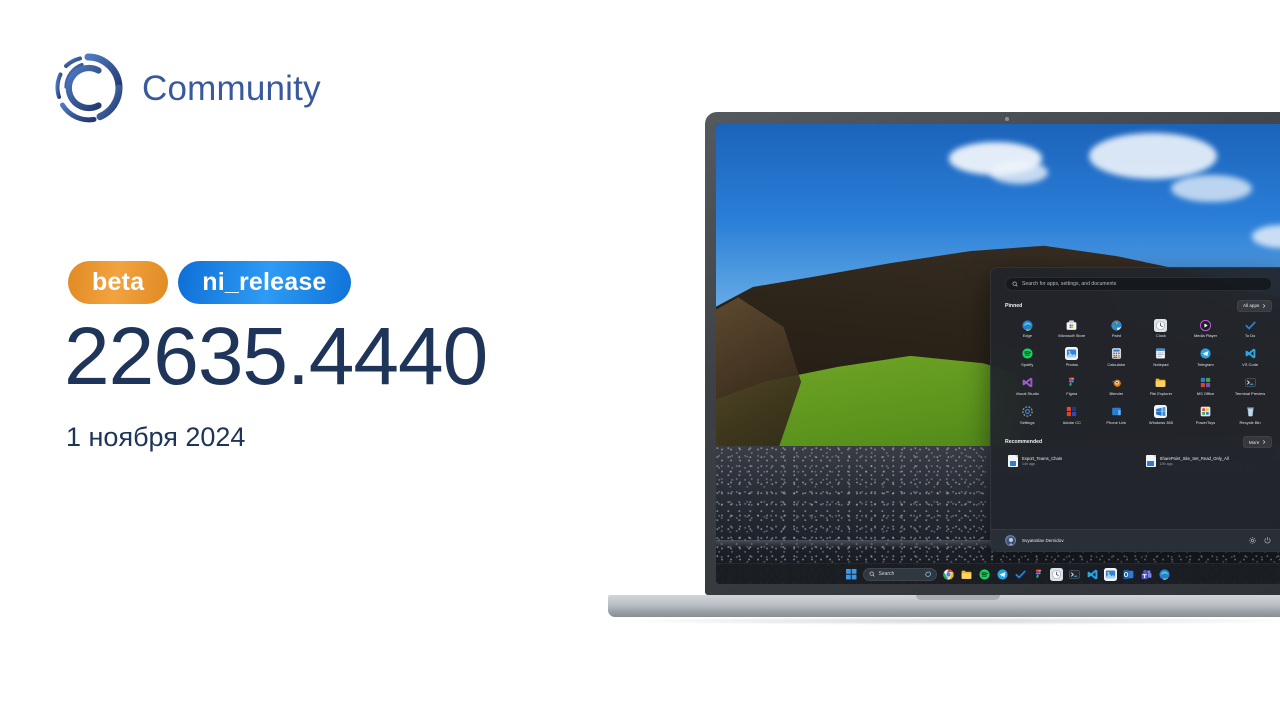 This screenshot has height=720, width=1280. I want to click on taskbar-chrome-icon, so click(948, 574).